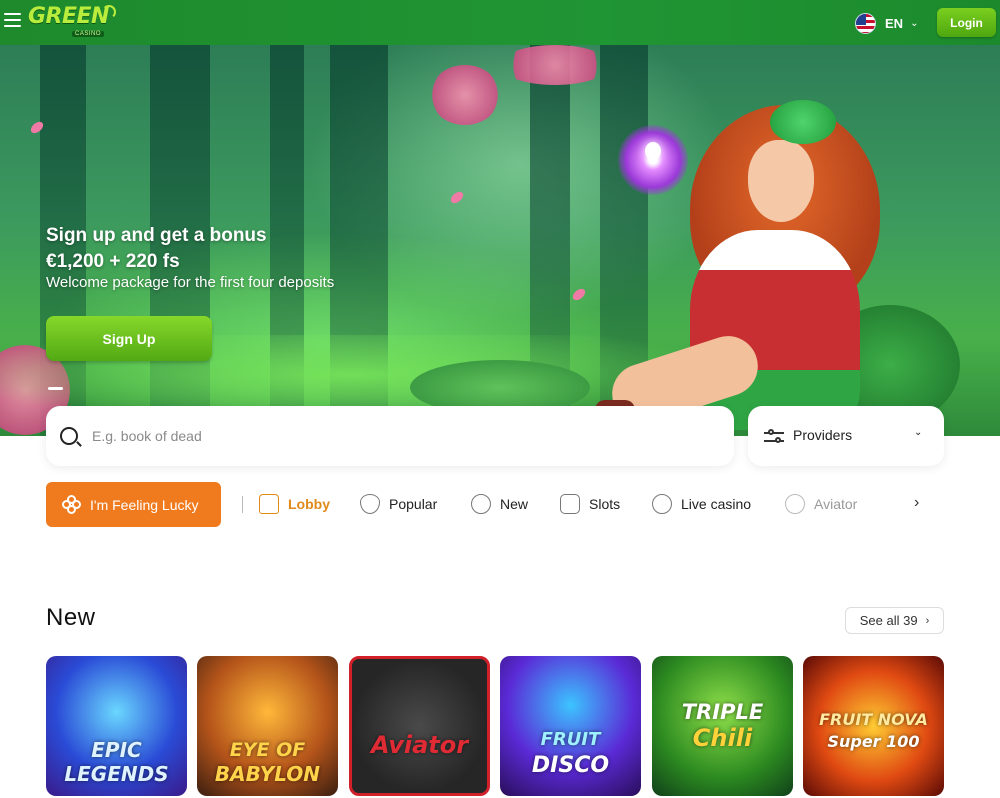  What do you see at coordinates (267, 774) in the screenshot?
I see `game-title-line2: BABYLON` at bounding box center [267, 774].